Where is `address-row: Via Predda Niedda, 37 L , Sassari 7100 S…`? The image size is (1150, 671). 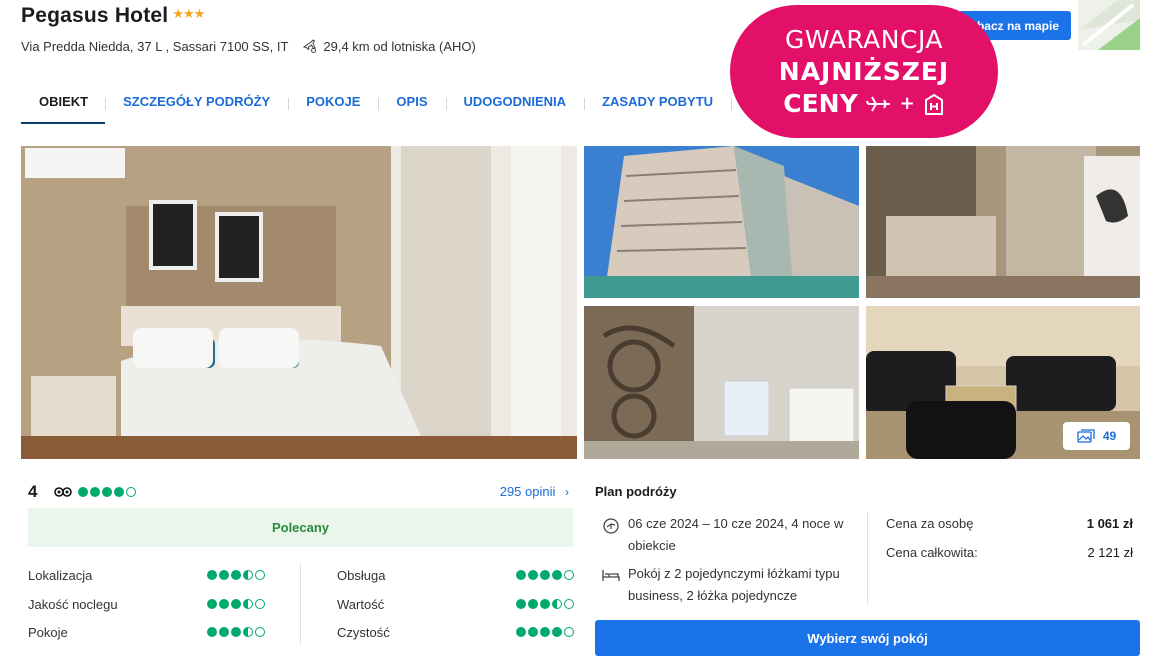
address-row: Via Predda Niedda, 37 L , Sassari 7100 S… is located at coordinates (248, 46).